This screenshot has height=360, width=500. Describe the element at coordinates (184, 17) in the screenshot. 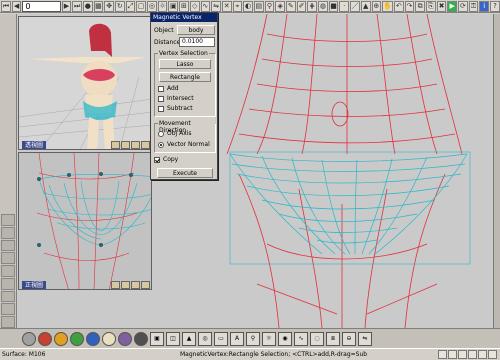

I see `dialog-title: Magnetic Vertex` at that location.